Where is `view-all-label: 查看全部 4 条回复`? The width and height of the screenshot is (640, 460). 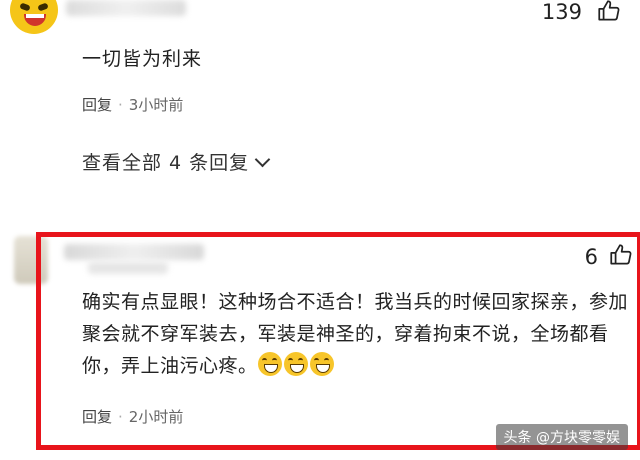
view-all-label: 查看全部 4 条回复 is located at coordinates (166, 163).